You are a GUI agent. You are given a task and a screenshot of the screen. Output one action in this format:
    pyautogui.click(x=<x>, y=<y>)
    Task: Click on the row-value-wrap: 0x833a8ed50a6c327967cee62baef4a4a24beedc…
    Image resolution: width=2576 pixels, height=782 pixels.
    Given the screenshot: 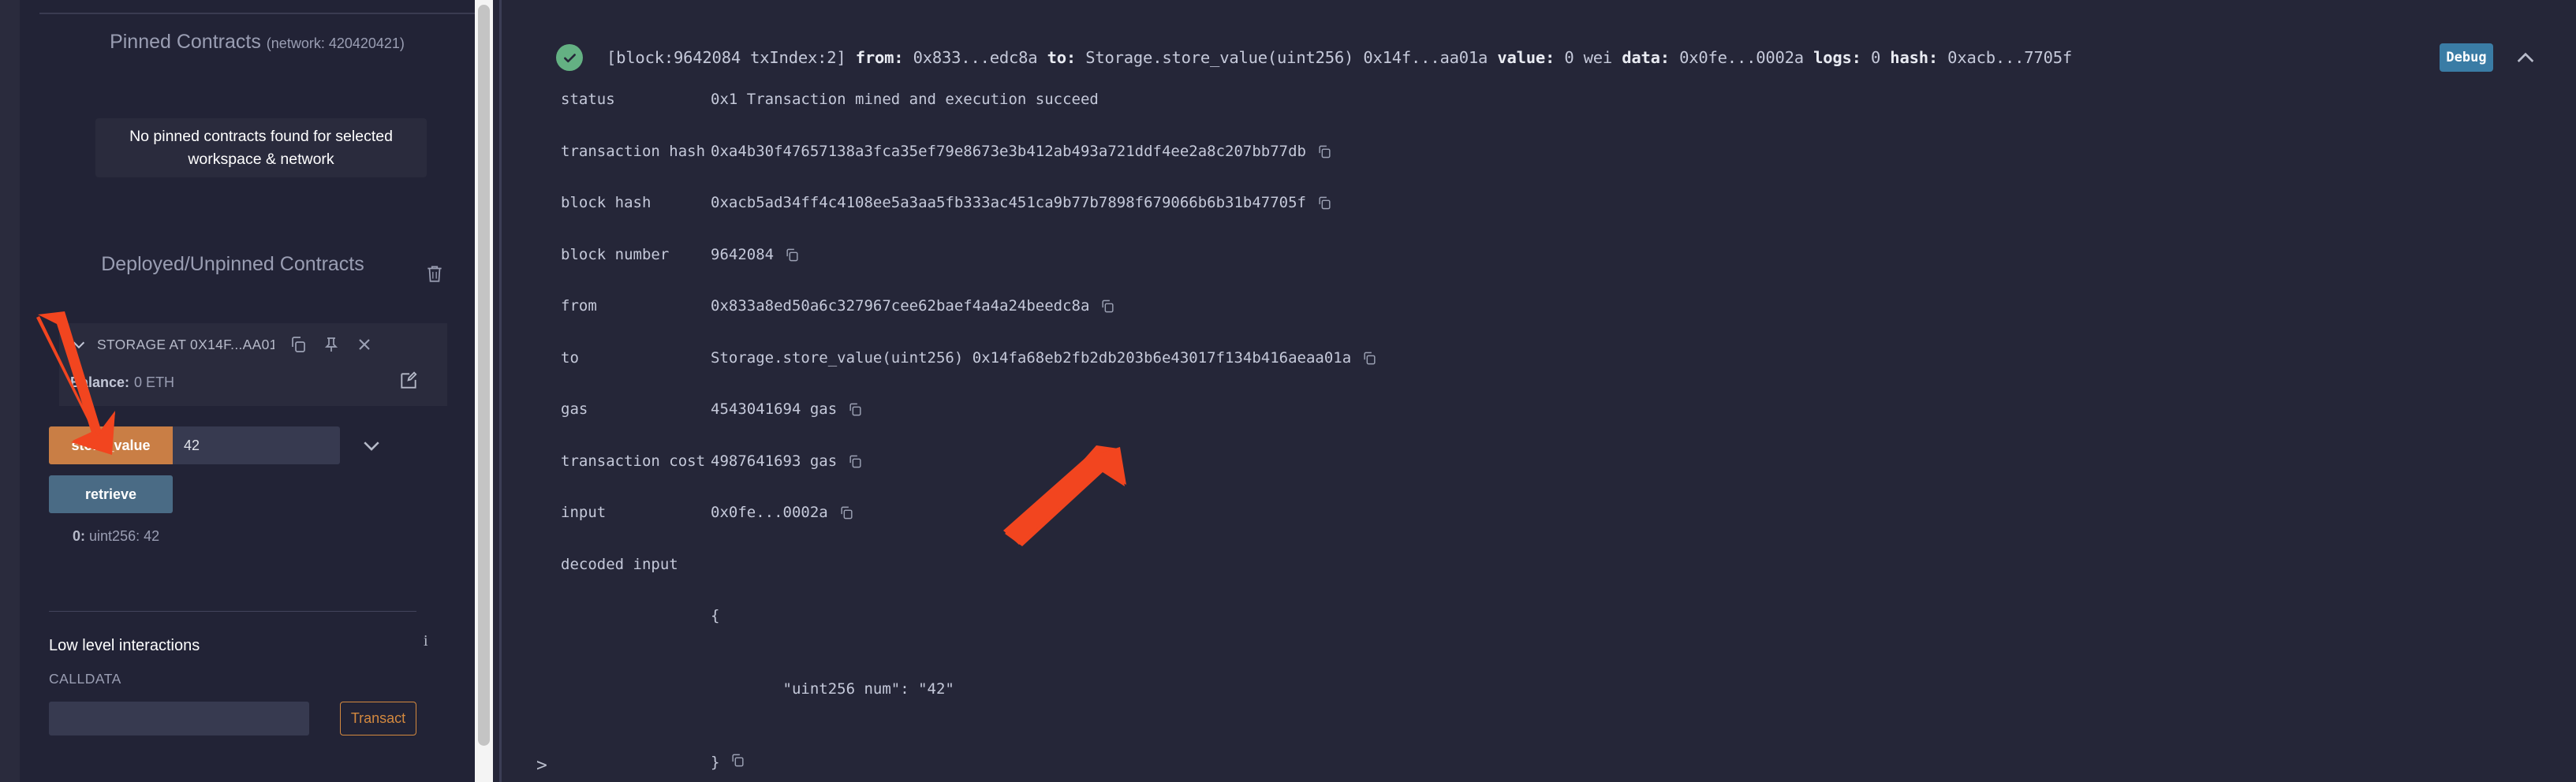 What is the action you would take?
    pyautogui.click(x=913, y=305)
    